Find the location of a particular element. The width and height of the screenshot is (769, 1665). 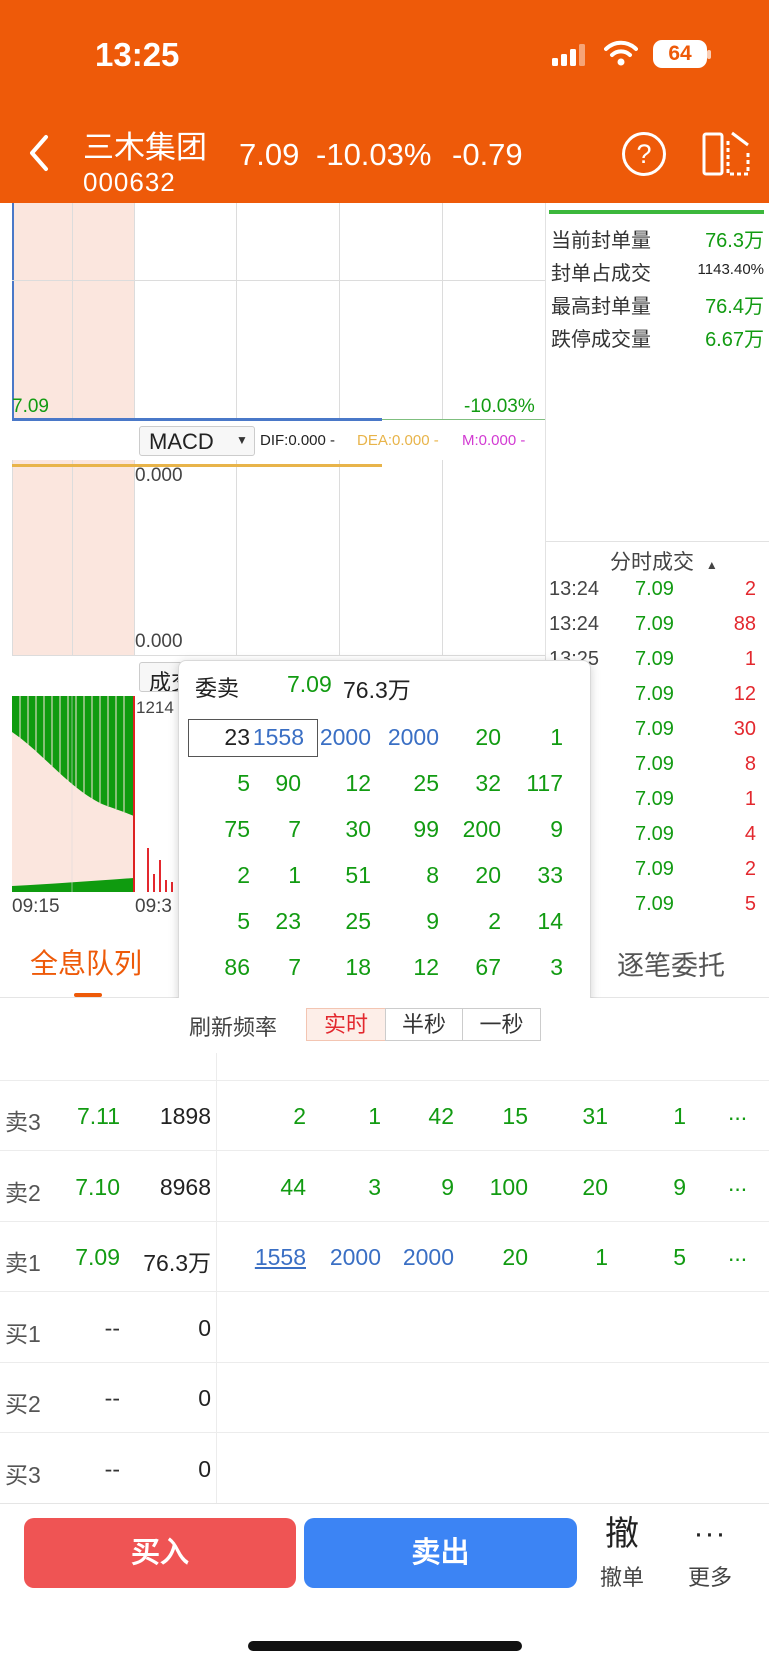

popup-order-cell: 7 is located at coordinates (294, 967).